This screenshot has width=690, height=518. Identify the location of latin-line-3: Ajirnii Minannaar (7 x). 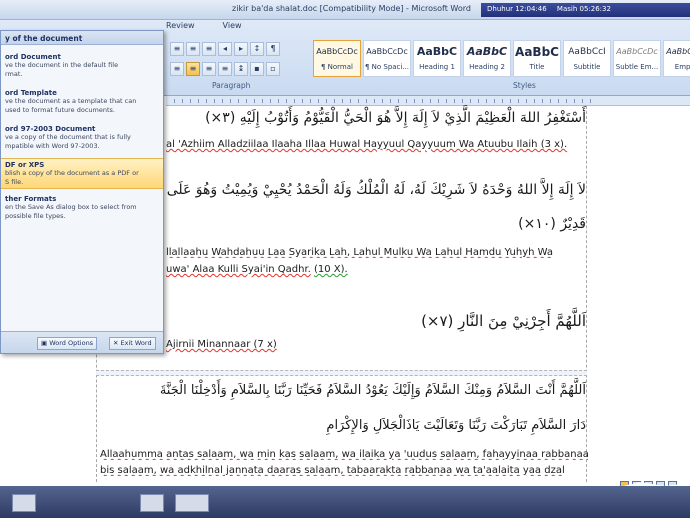
(221, 344).